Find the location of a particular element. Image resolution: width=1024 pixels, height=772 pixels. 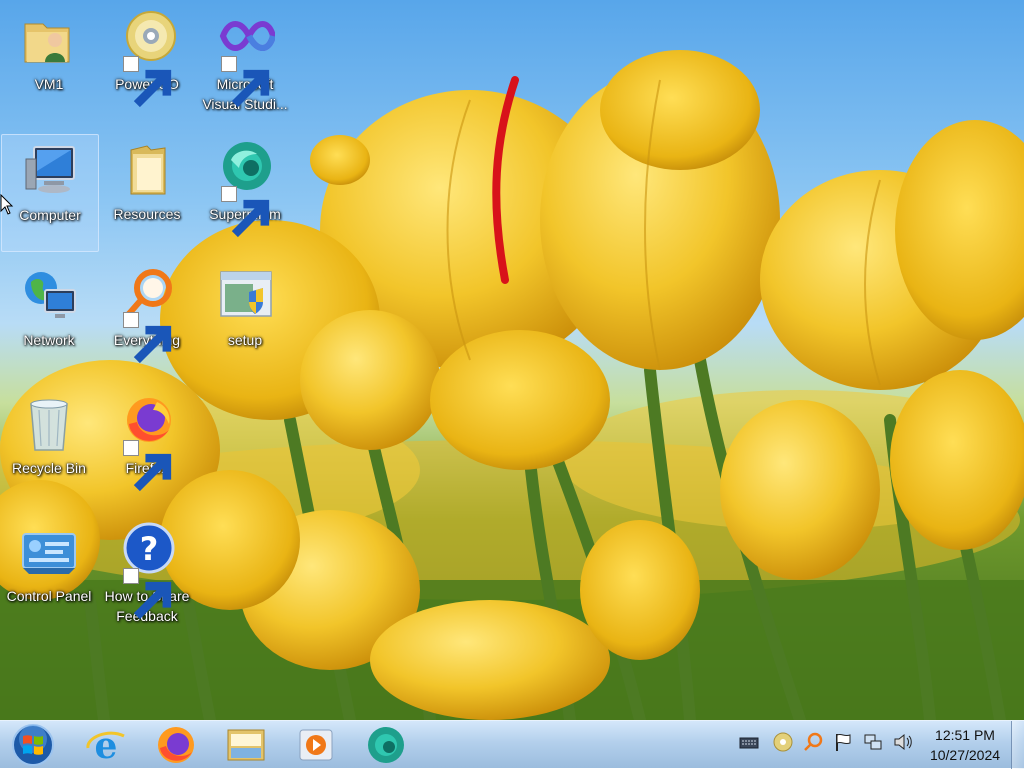

desktop-icon-how-to-share-feedback: ? How to Share Feedback is located at coordinates (147, 571).